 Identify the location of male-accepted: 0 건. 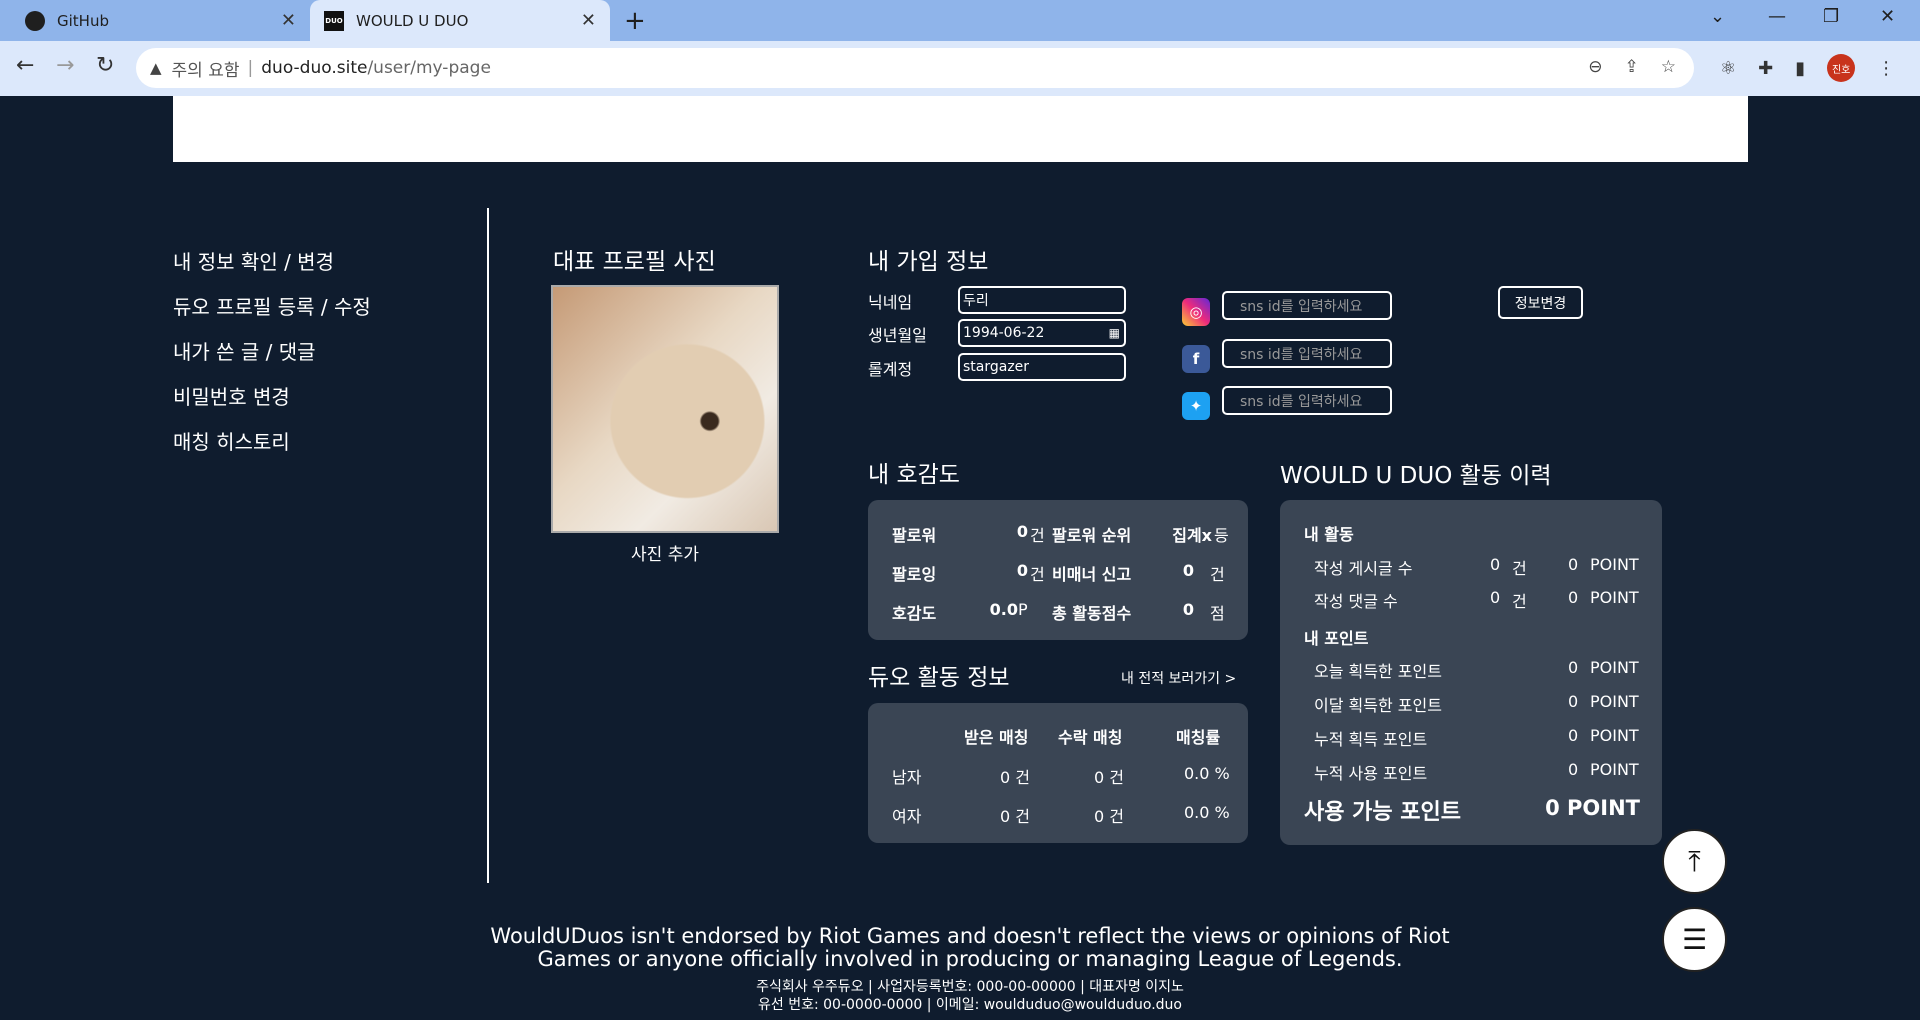
(1109, 777).